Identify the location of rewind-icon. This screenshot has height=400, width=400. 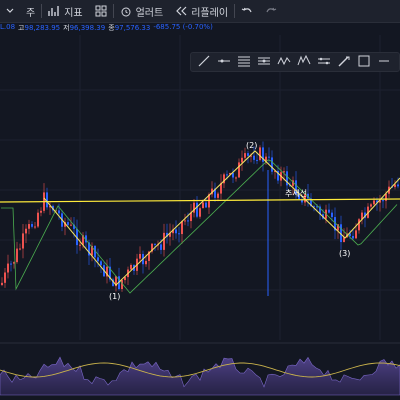
(181, 11).